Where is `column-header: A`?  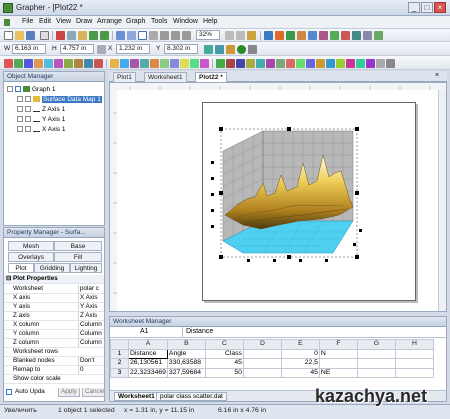
column-header: A is located at coordinates (148, 344).